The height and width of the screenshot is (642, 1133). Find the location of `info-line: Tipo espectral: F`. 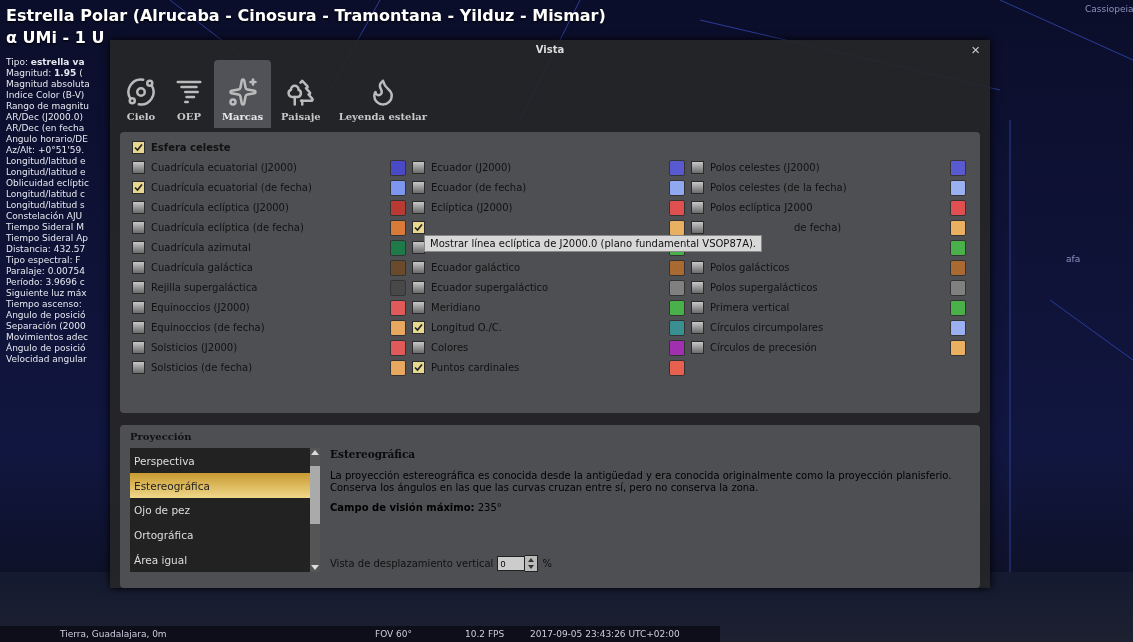

info-line: Tipo espectral: F is located at coordinates (44, 260).